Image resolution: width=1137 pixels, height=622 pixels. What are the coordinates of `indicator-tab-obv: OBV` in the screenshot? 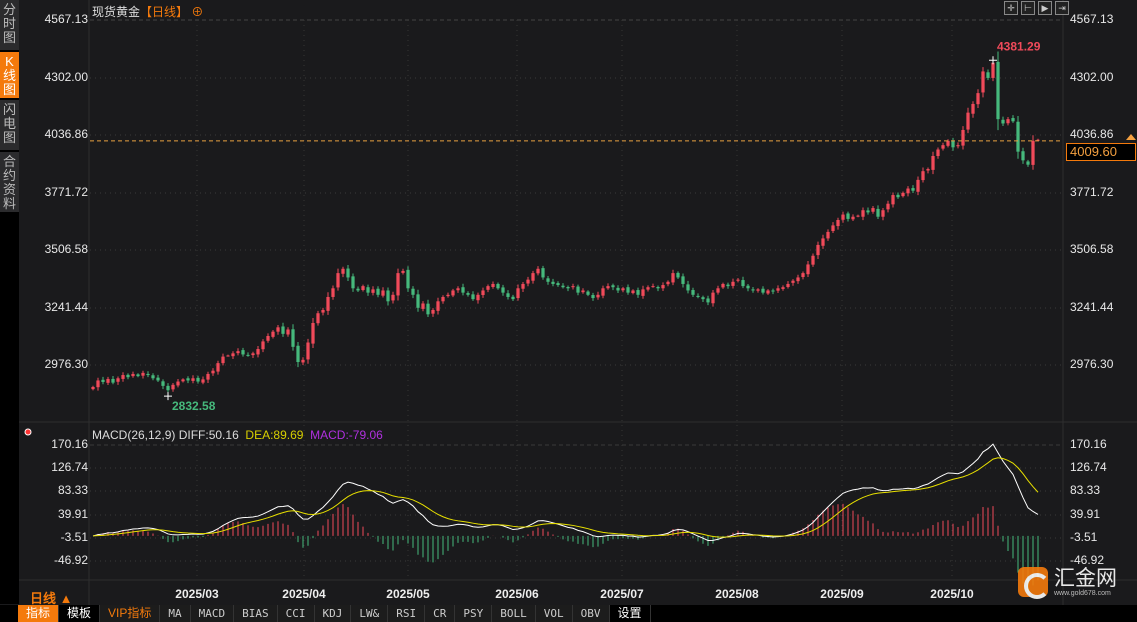 It's located at (591, 613).